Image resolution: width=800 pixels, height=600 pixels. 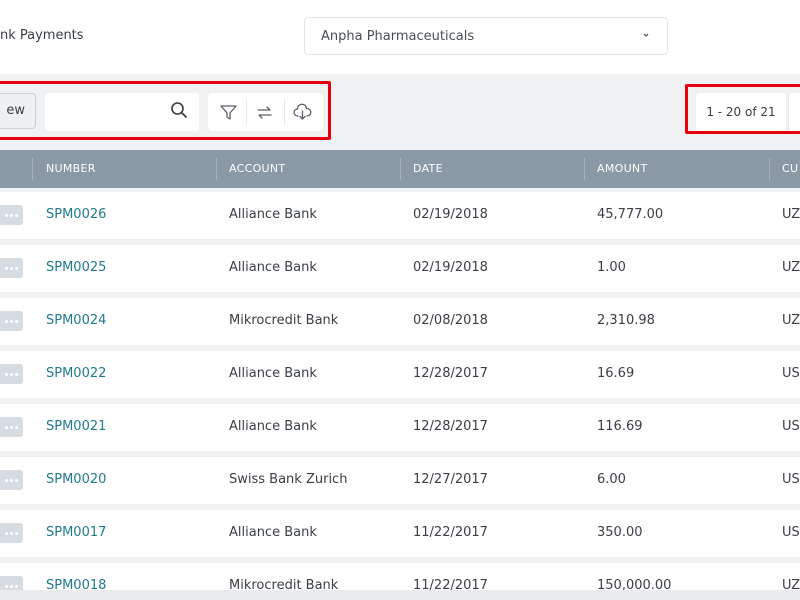 What do you see at coordinates (76, 267) in the screenshot?
I see `payment-number-link: SPM0025` at bounding box center [76, 267].